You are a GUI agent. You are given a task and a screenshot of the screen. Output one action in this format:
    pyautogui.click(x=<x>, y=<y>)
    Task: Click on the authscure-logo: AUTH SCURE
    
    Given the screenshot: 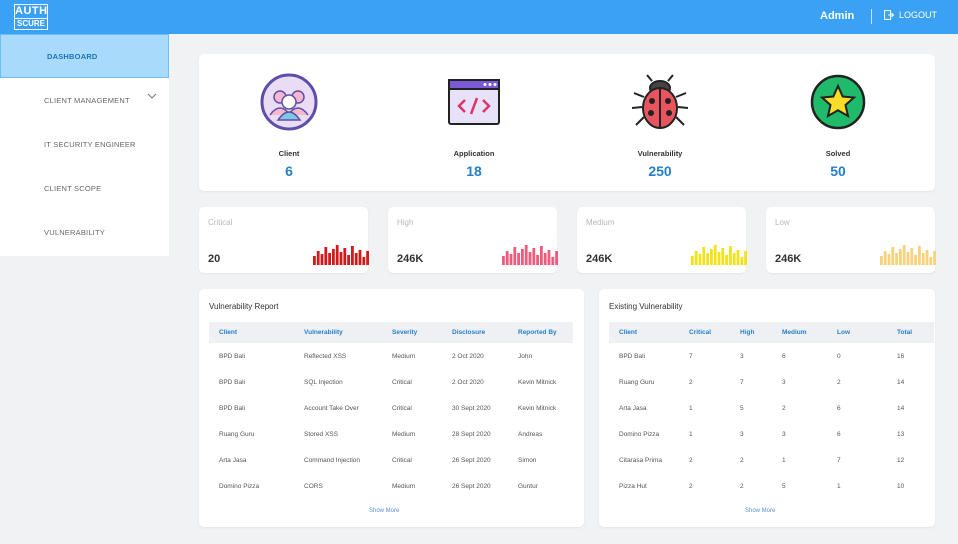 What is the action you would take?
    pyautogui.click(x=31, y=17)
    